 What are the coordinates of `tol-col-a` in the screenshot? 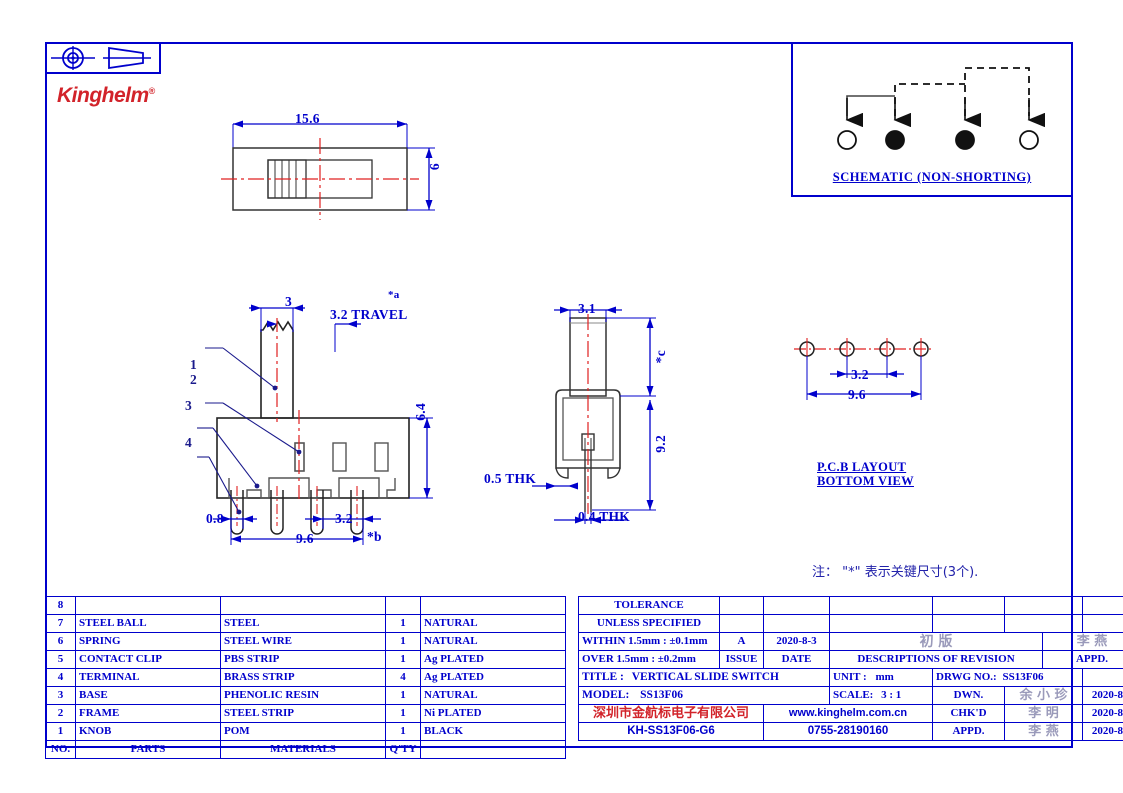 It's located at (741, 623).